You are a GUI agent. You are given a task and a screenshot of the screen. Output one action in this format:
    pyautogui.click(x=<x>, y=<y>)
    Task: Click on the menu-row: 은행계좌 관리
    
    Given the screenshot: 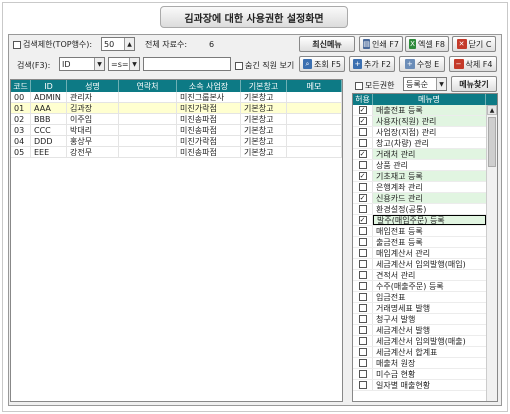 What is the action you would take?
    pyautogui.click(x=419, y=187)
    